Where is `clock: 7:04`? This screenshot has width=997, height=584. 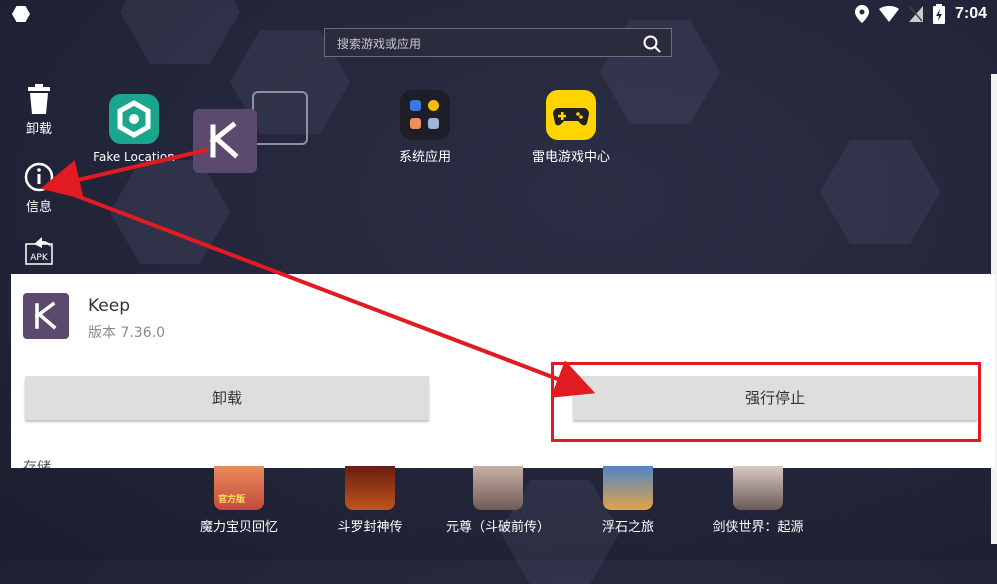 clock: 7:04 is located at coordinates (970, 13).